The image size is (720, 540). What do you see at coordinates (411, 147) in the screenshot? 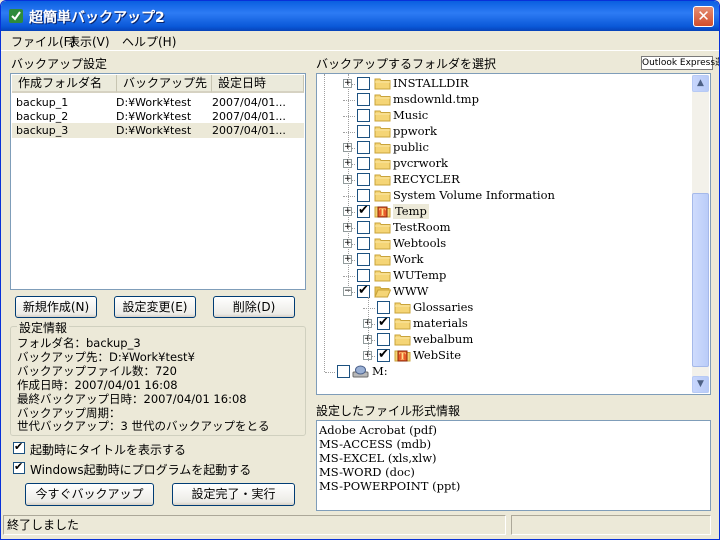
I see `tree-label: public` at bounding box center [411, 147].